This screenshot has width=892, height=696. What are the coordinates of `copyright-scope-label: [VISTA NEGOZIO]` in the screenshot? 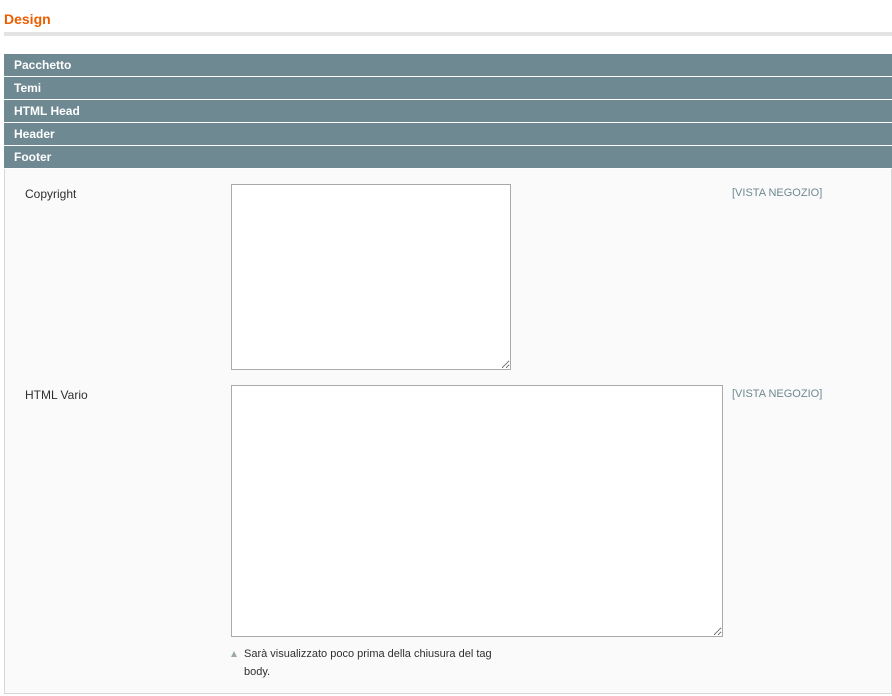 It's located at (777, 193).